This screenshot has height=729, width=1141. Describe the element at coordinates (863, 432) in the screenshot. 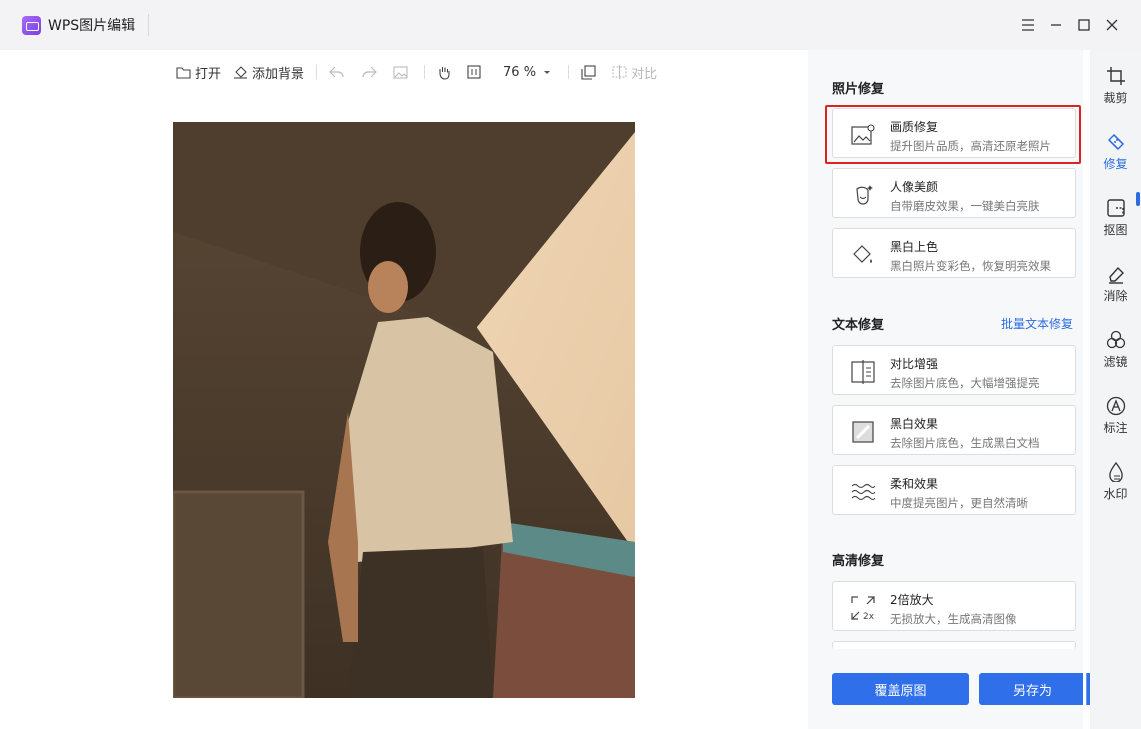

I see `black-white-icon` at that location.